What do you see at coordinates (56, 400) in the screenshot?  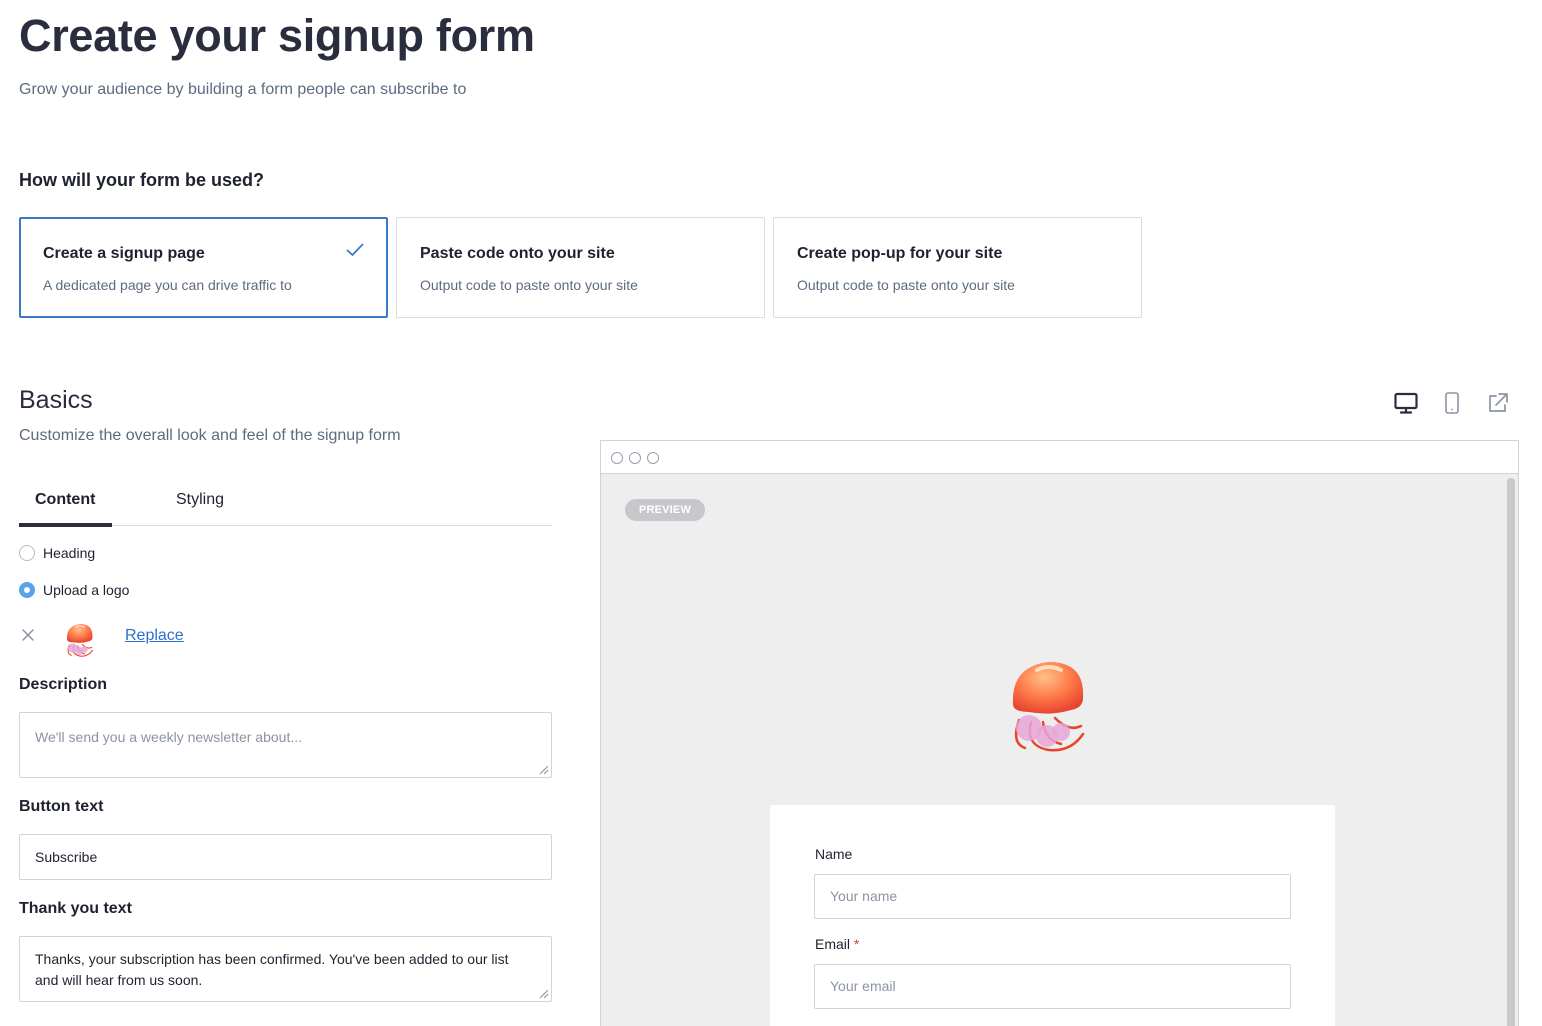 I see `basics-title: Basics` at bounding box center [56, 400].